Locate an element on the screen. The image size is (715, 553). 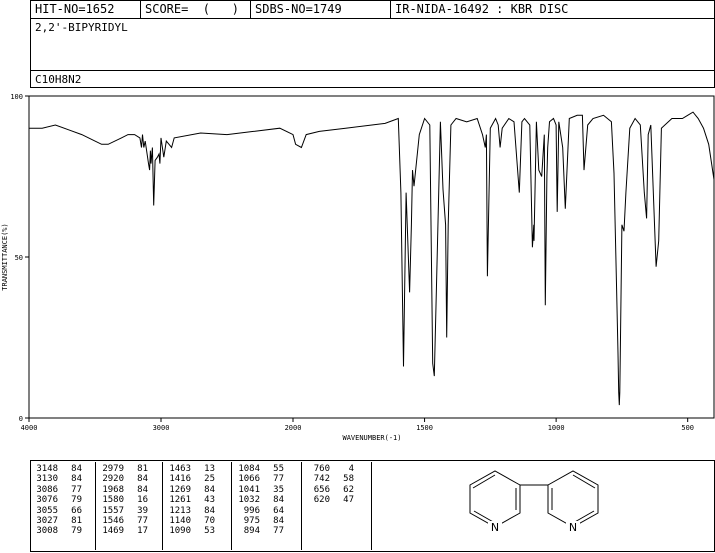
peak-row: 1968 84 is located at coordinates (123, 490).